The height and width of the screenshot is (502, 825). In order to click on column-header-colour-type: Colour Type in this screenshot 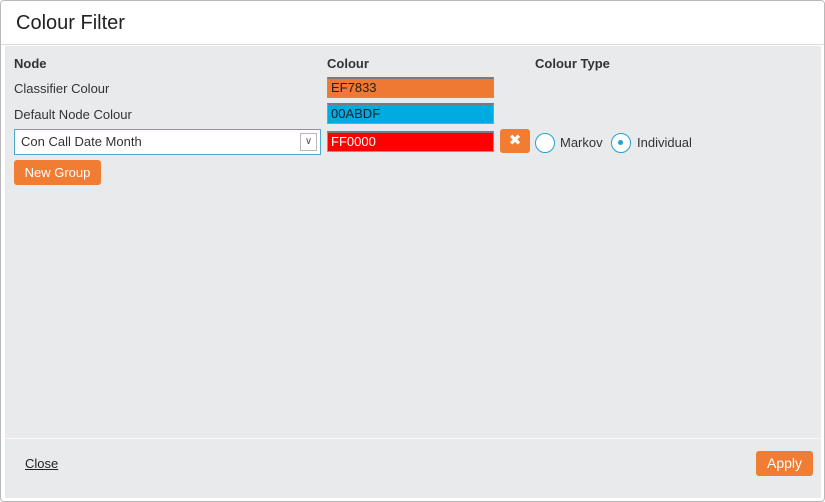, I will do `click(572, 63)`.